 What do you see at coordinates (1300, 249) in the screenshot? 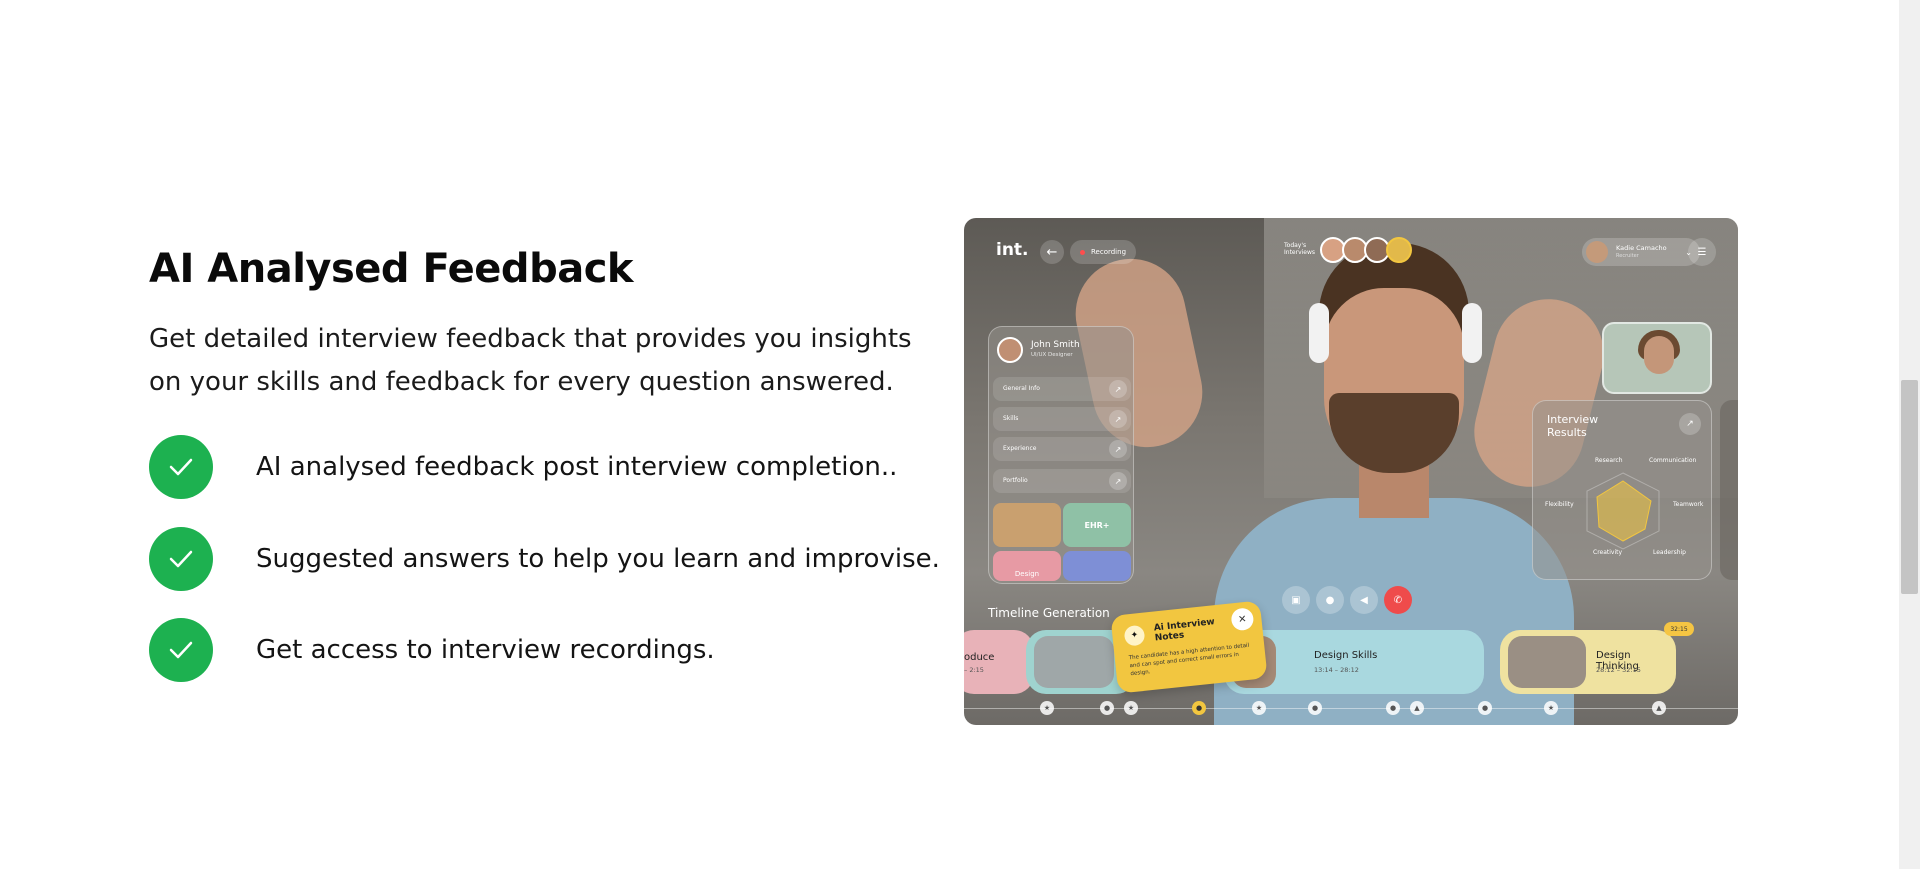
I see `todays-interviews-label: Today's Interviews` at bounding box center [1300, 249].